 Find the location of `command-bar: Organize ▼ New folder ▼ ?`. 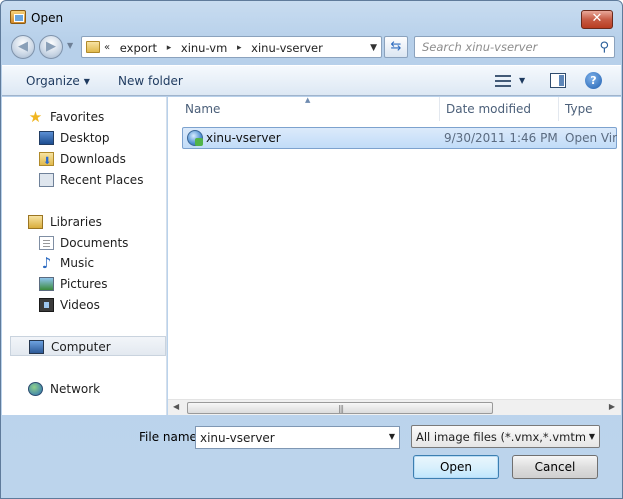

command-bar: Organize ▼ New folder ▼ ? is located at coordinates (311, 80).